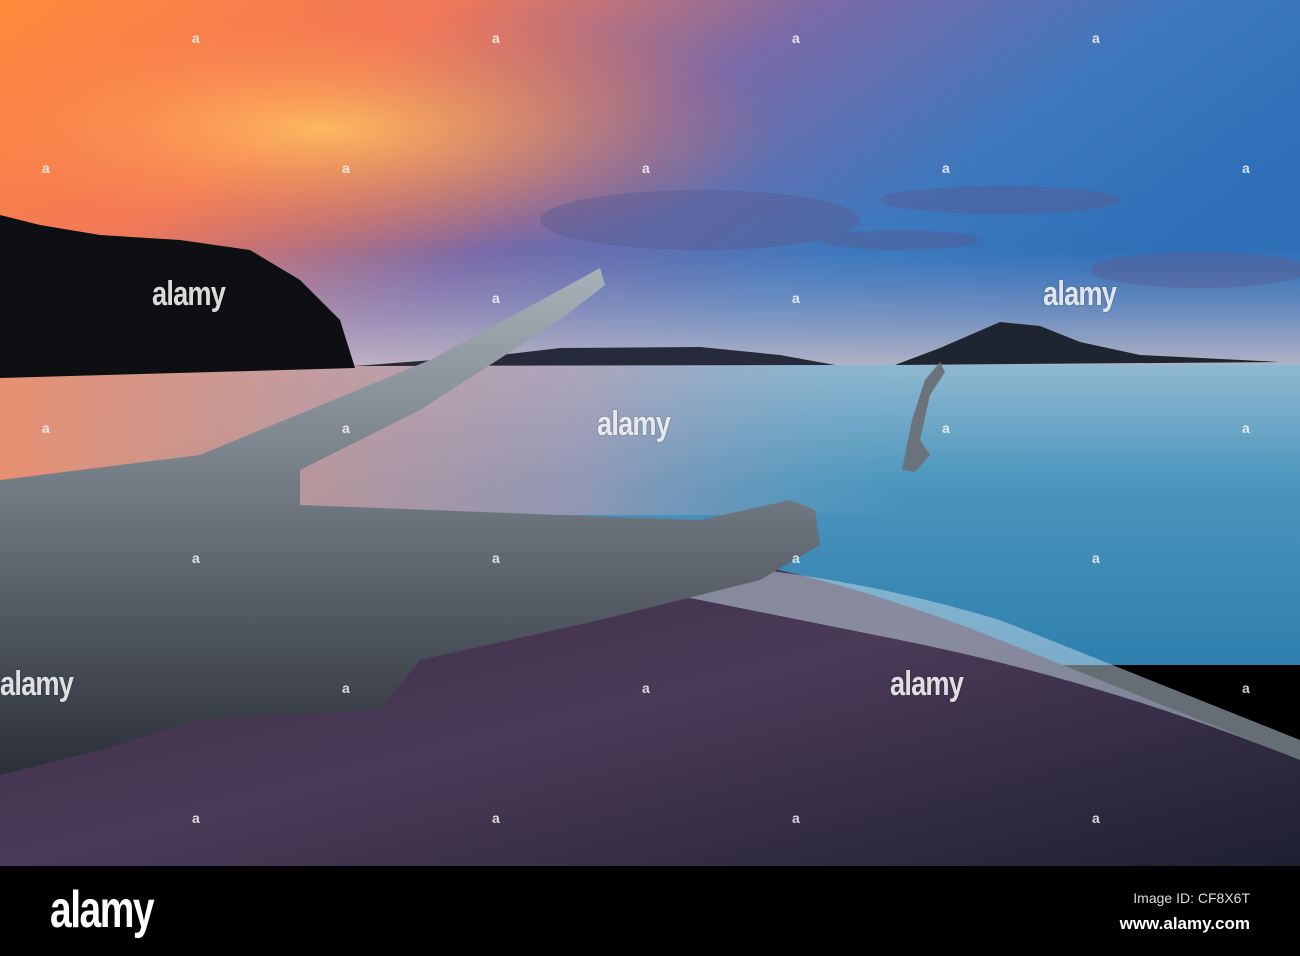 The height and width of the screenshot is (956, 1300). What do you see at coordinates (650, 911) in the screenshot?
I see `footer-bar: alamy Image ID: CF8X6T www.alamy.com` at bounding box center [650, 911].